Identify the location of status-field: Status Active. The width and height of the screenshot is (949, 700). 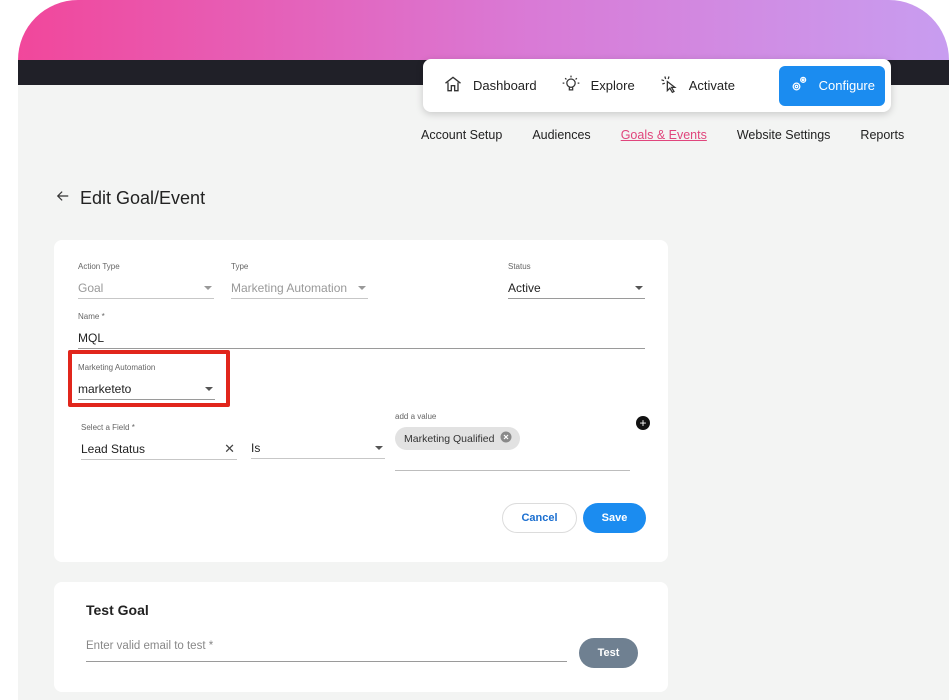
(576, 280).